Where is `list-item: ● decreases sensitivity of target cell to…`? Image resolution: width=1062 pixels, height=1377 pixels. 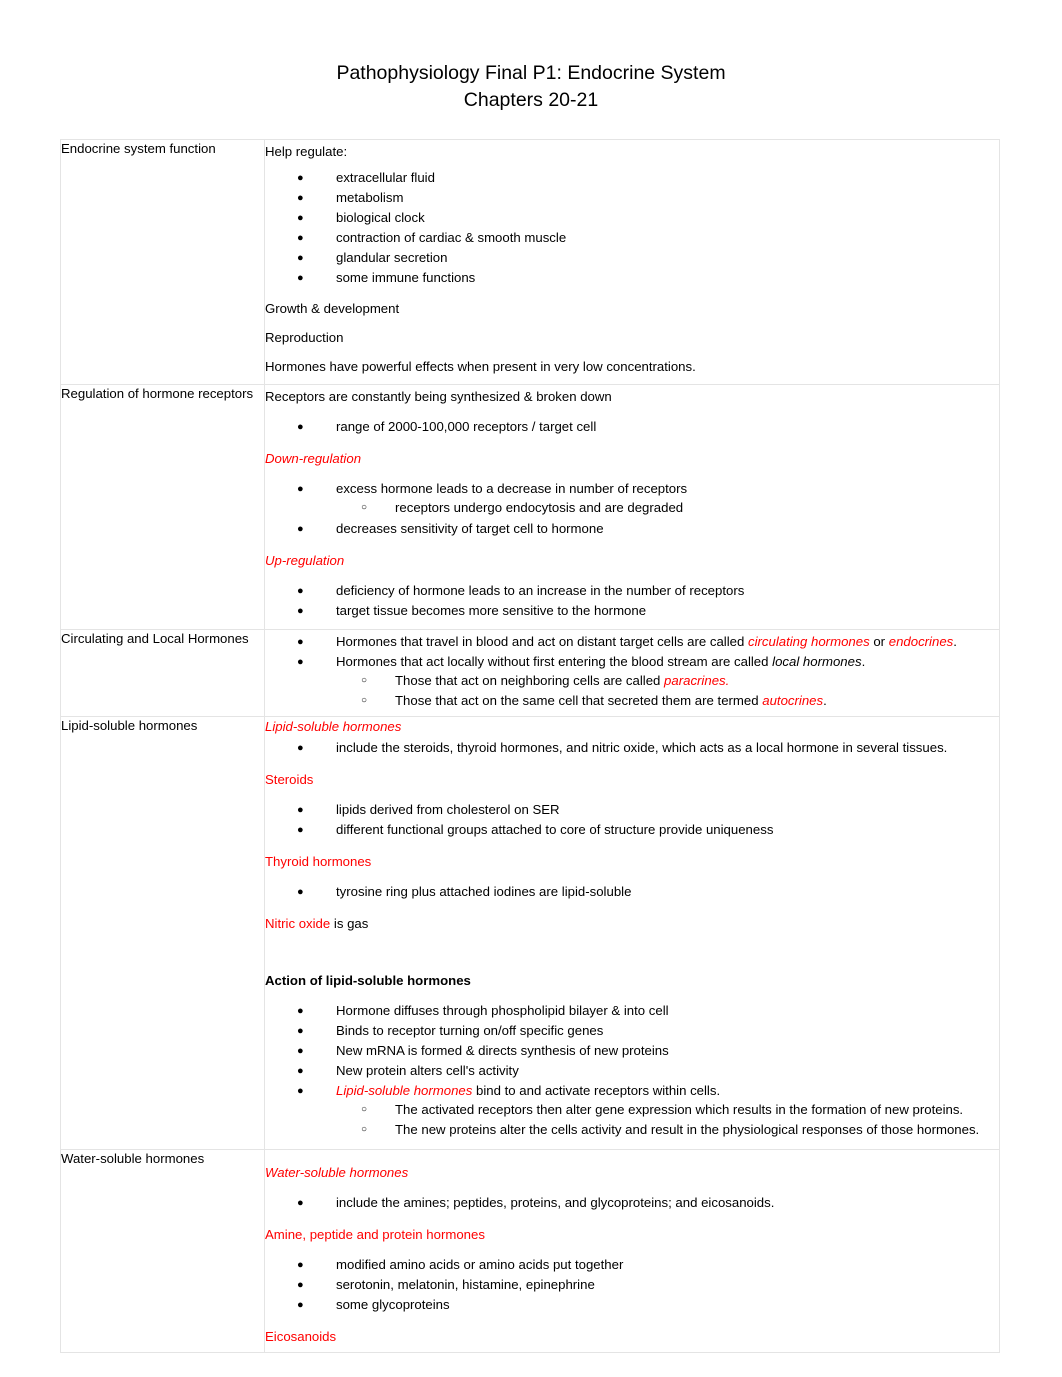 list-item: ● decreases sensitivity of target cell to… is located at coordinates (632, 529).